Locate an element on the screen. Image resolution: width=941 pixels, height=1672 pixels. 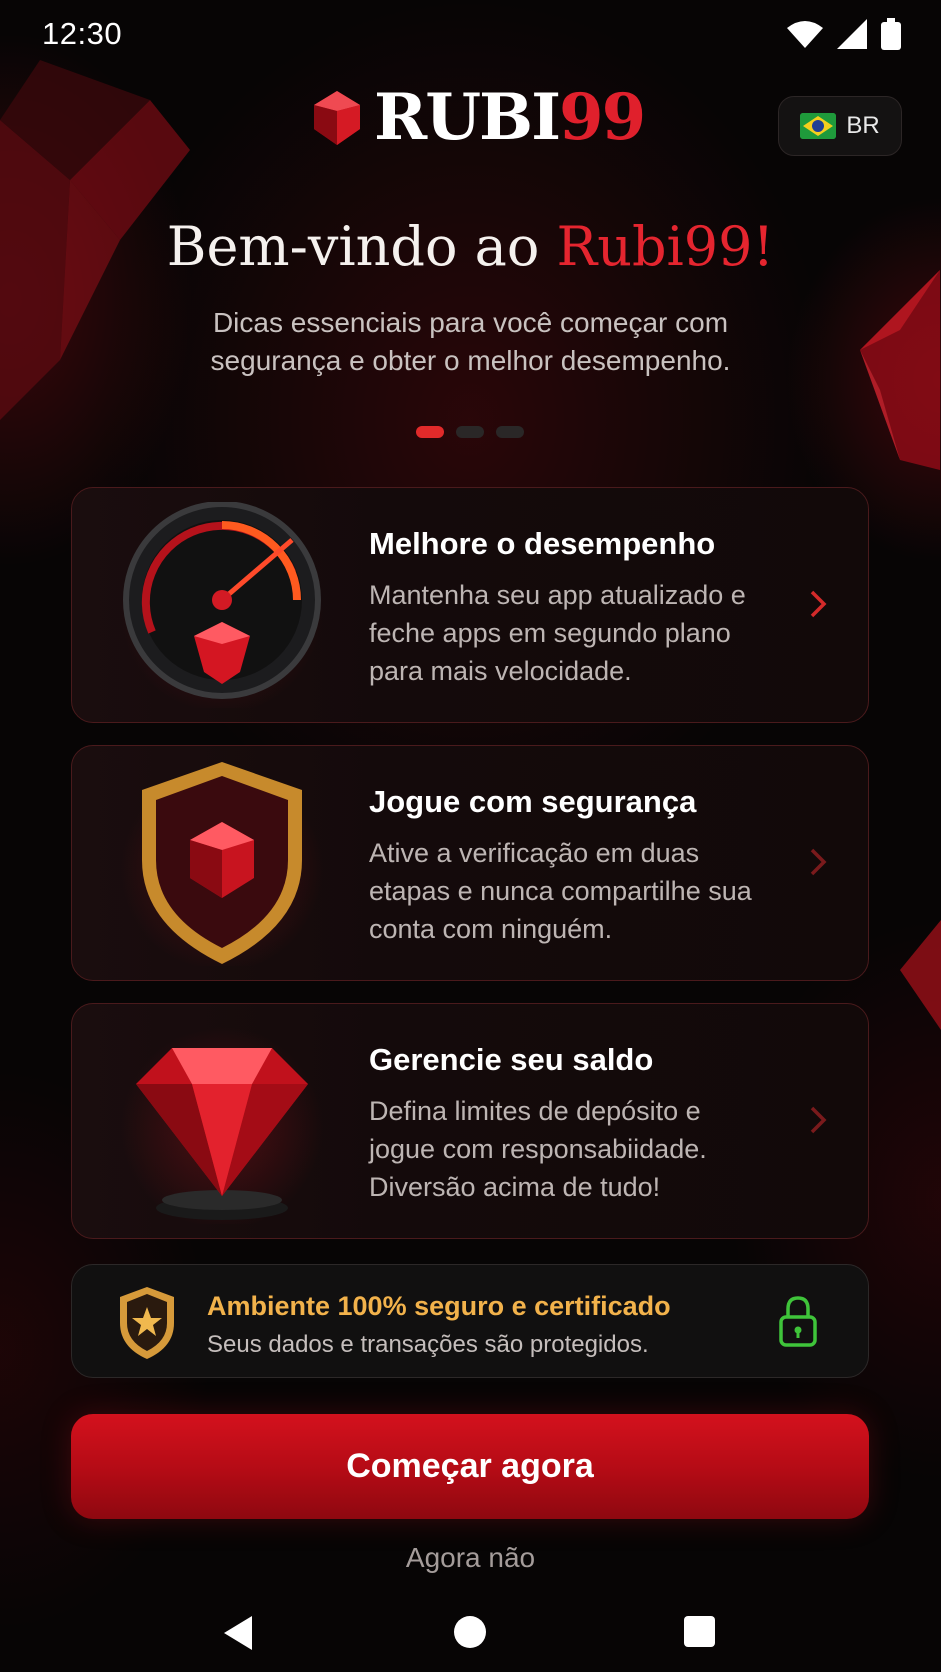
welcome-title-prefix: Bem-vindo ao is located at coordinates (361, 246).